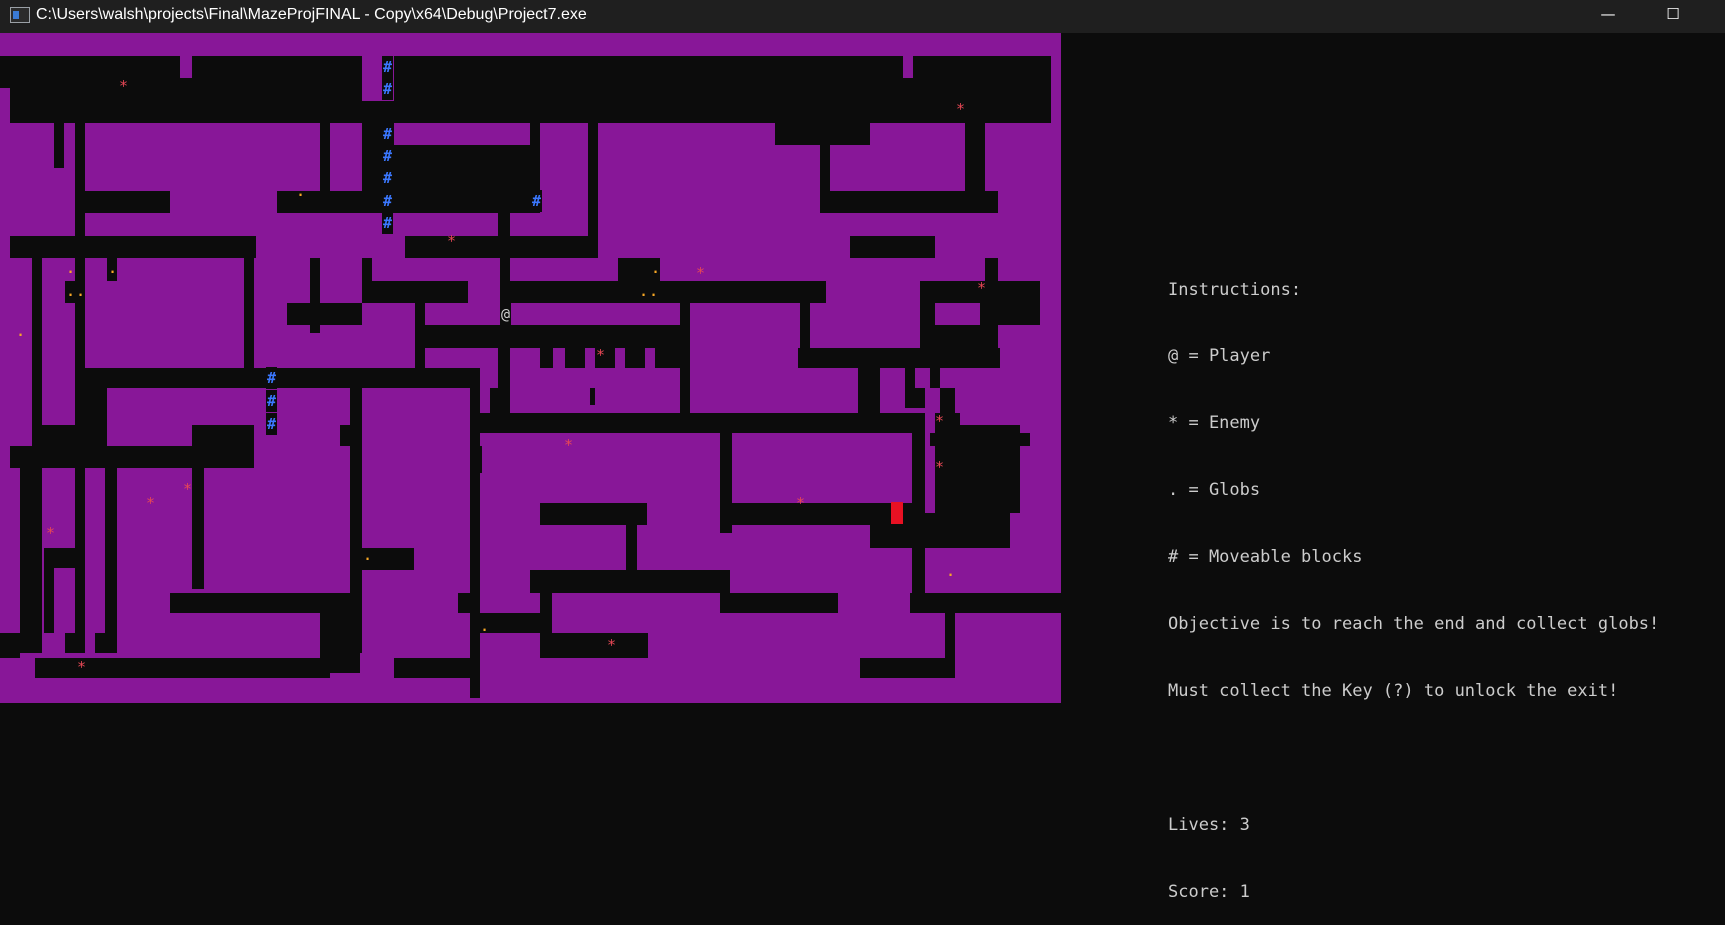  What do you see at coordinates (1413, 758) in the screenshot?
I see `panel-spacer` at bounding box center [1413, 758].